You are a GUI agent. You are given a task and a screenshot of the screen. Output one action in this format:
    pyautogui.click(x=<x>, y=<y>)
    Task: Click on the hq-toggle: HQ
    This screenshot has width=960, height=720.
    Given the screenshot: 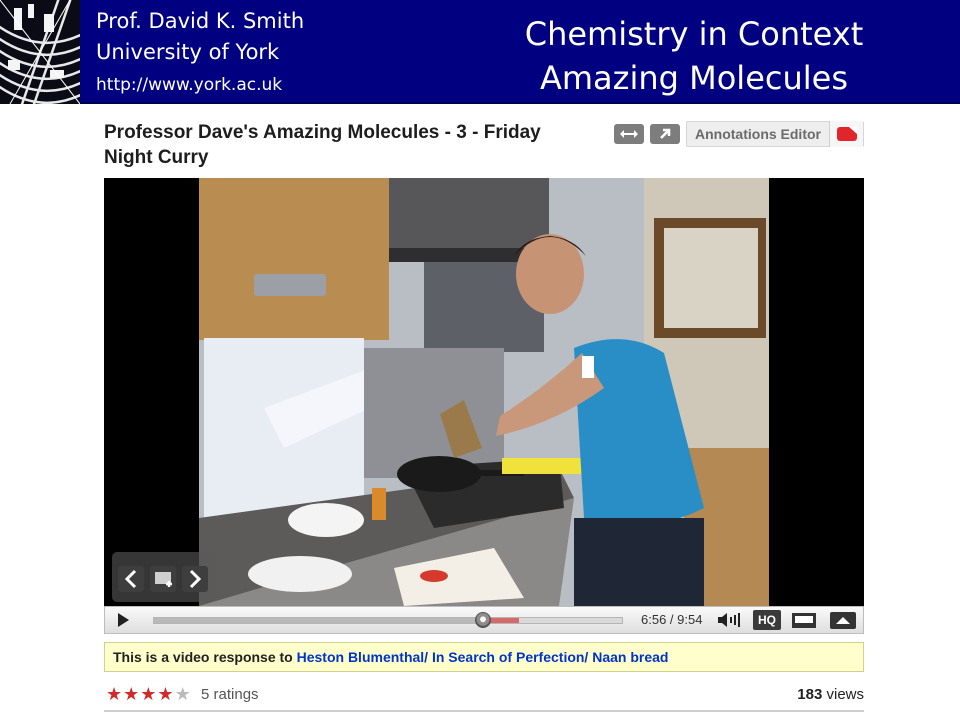 What is the action you would take?
    pyautogui.click(x=767, y=620)
    